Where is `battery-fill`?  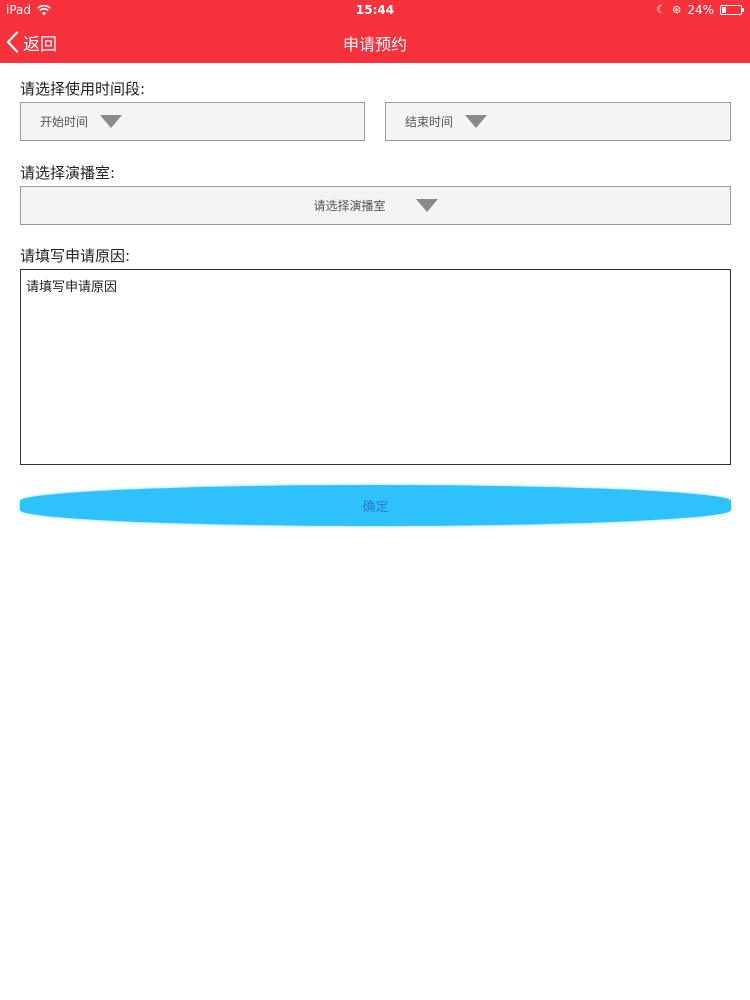
battery-fill is located at coordinates (724, 10).